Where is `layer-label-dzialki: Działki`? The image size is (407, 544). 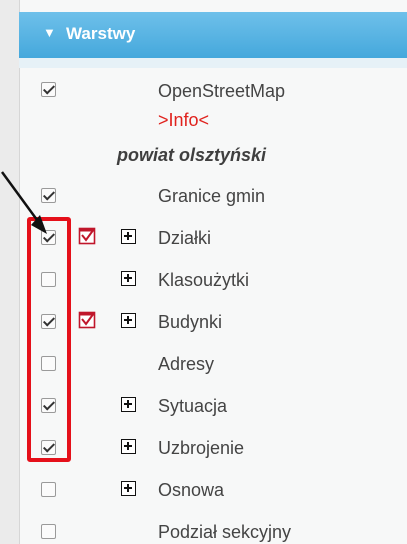
layer-label-dzialki: Działki is located at coordinates (185, 238).